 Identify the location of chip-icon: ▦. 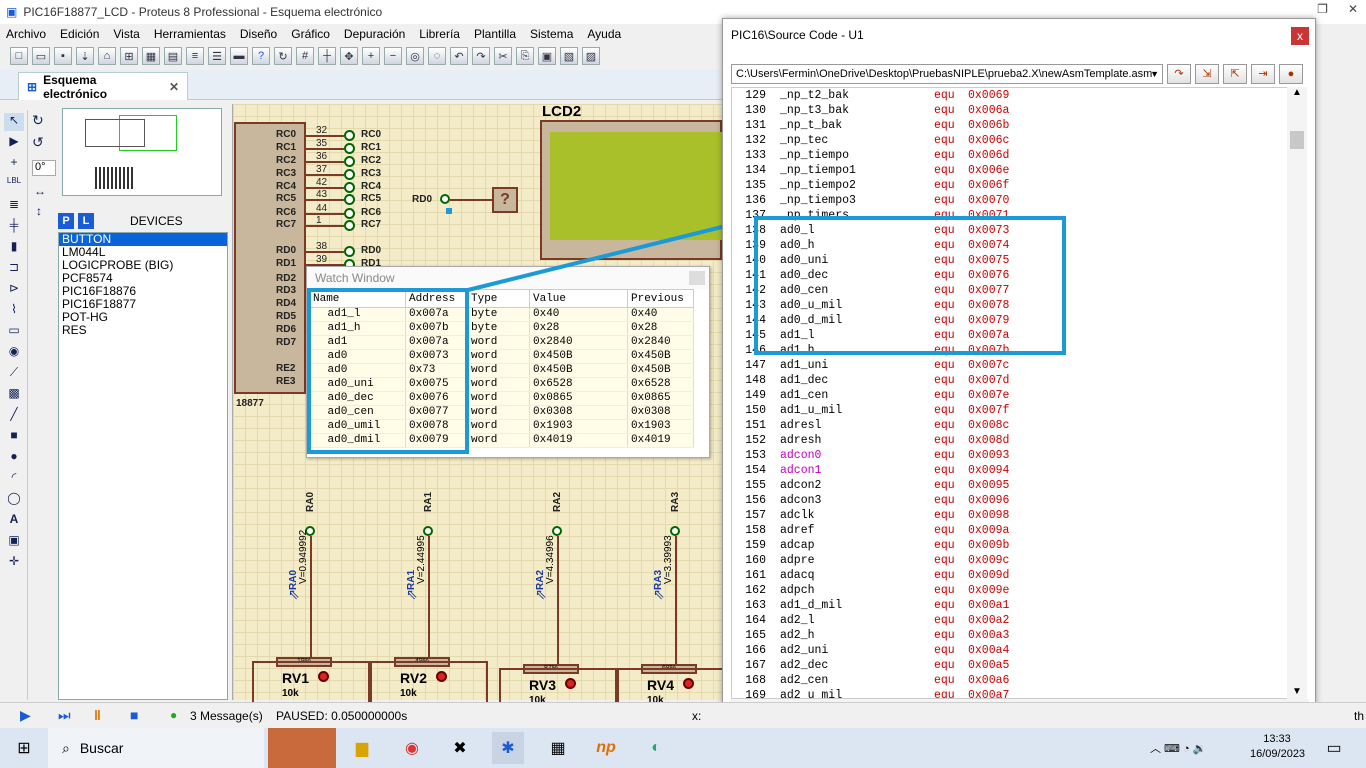
(151, 56).